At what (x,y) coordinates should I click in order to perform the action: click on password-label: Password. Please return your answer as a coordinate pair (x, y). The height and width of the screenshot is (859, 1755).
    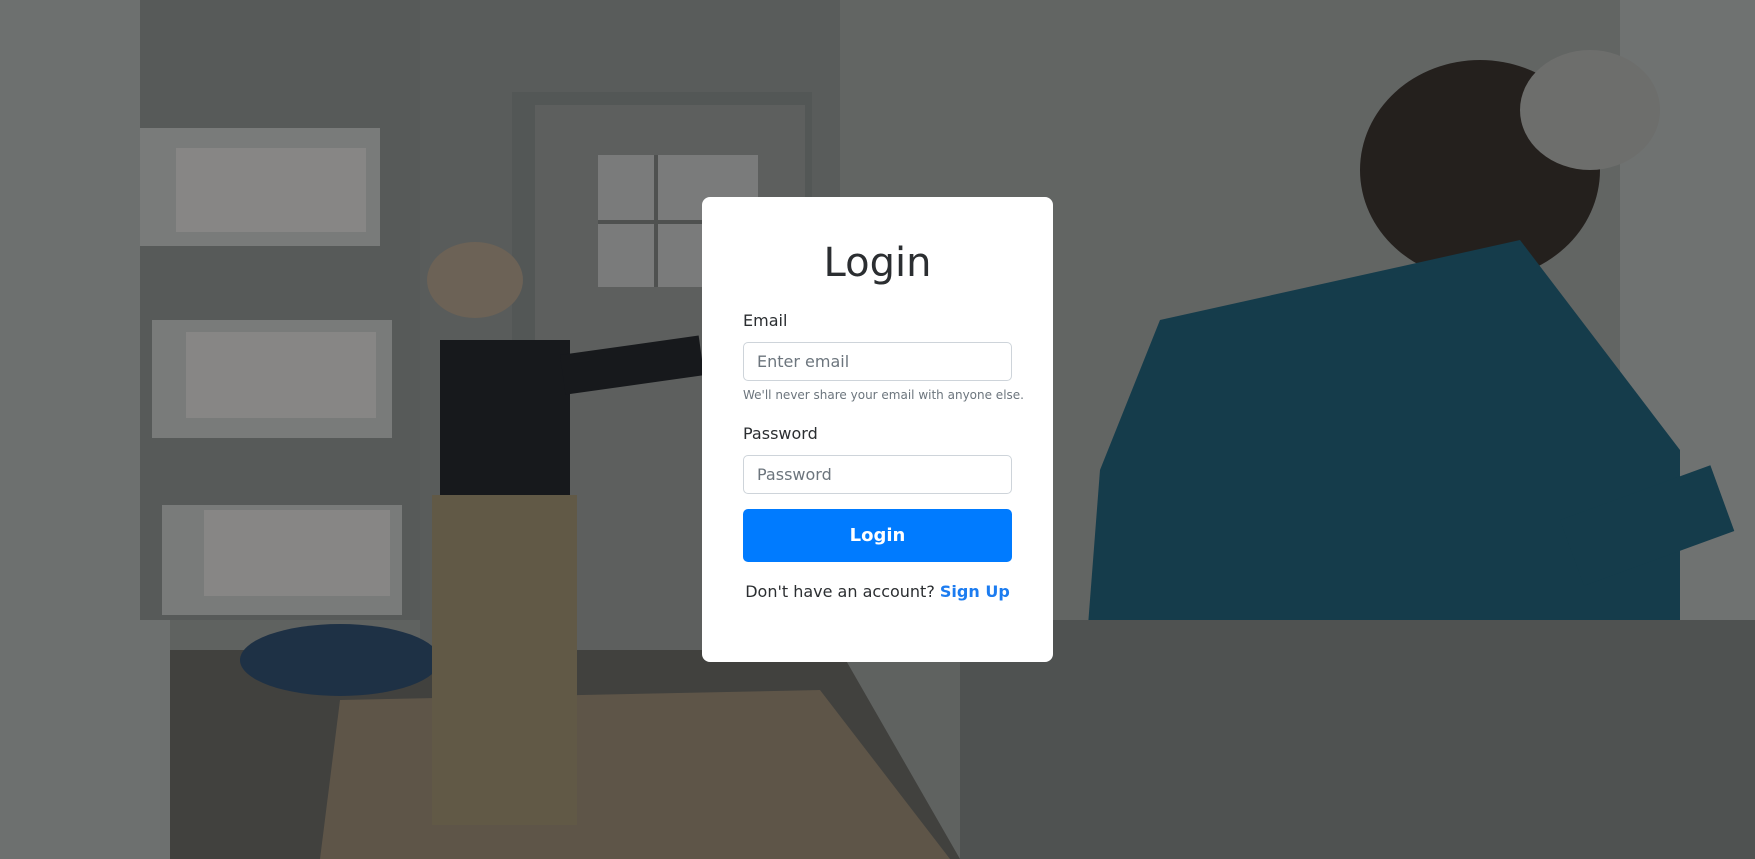
    Looking at the image, I should click on (780, 433).